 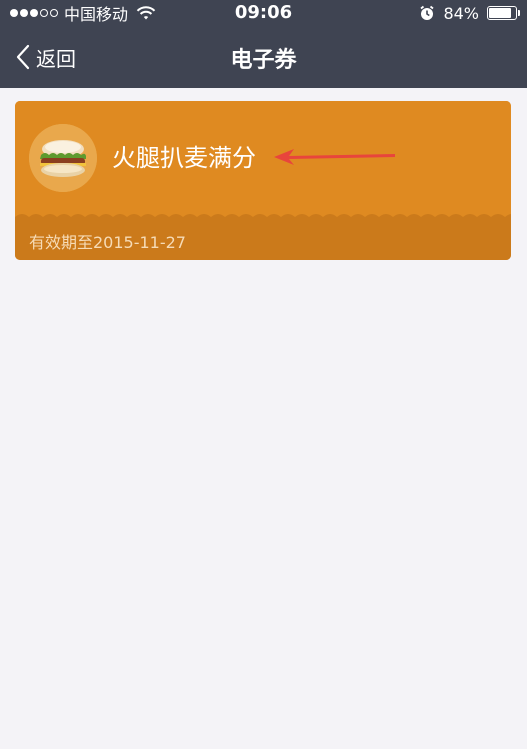 What do you see at coordinates (427, 12) in the screenshot?
I see `alarm-icon` at bounding box center [427, 12].